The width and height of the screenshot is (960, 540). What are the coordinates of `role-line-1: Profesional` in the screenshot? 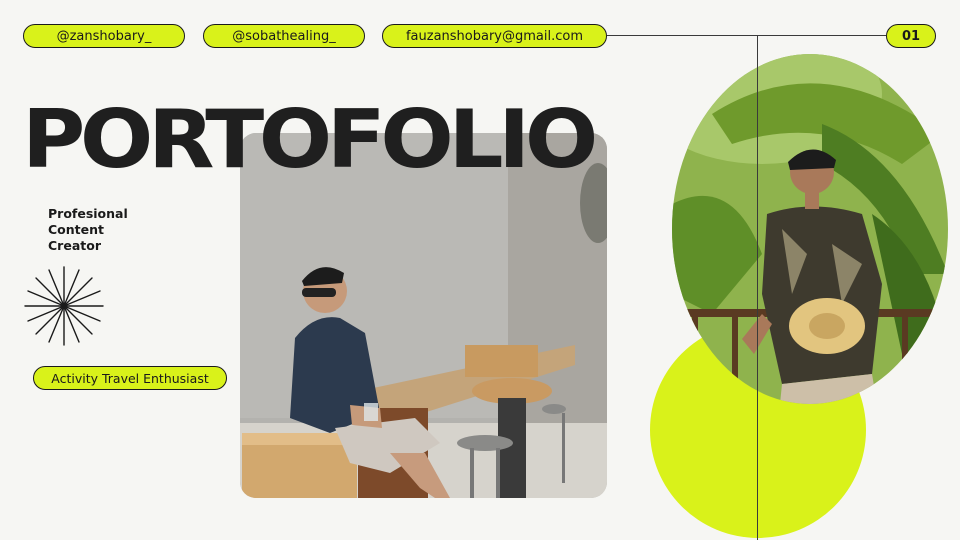 It's located at (88, 213).